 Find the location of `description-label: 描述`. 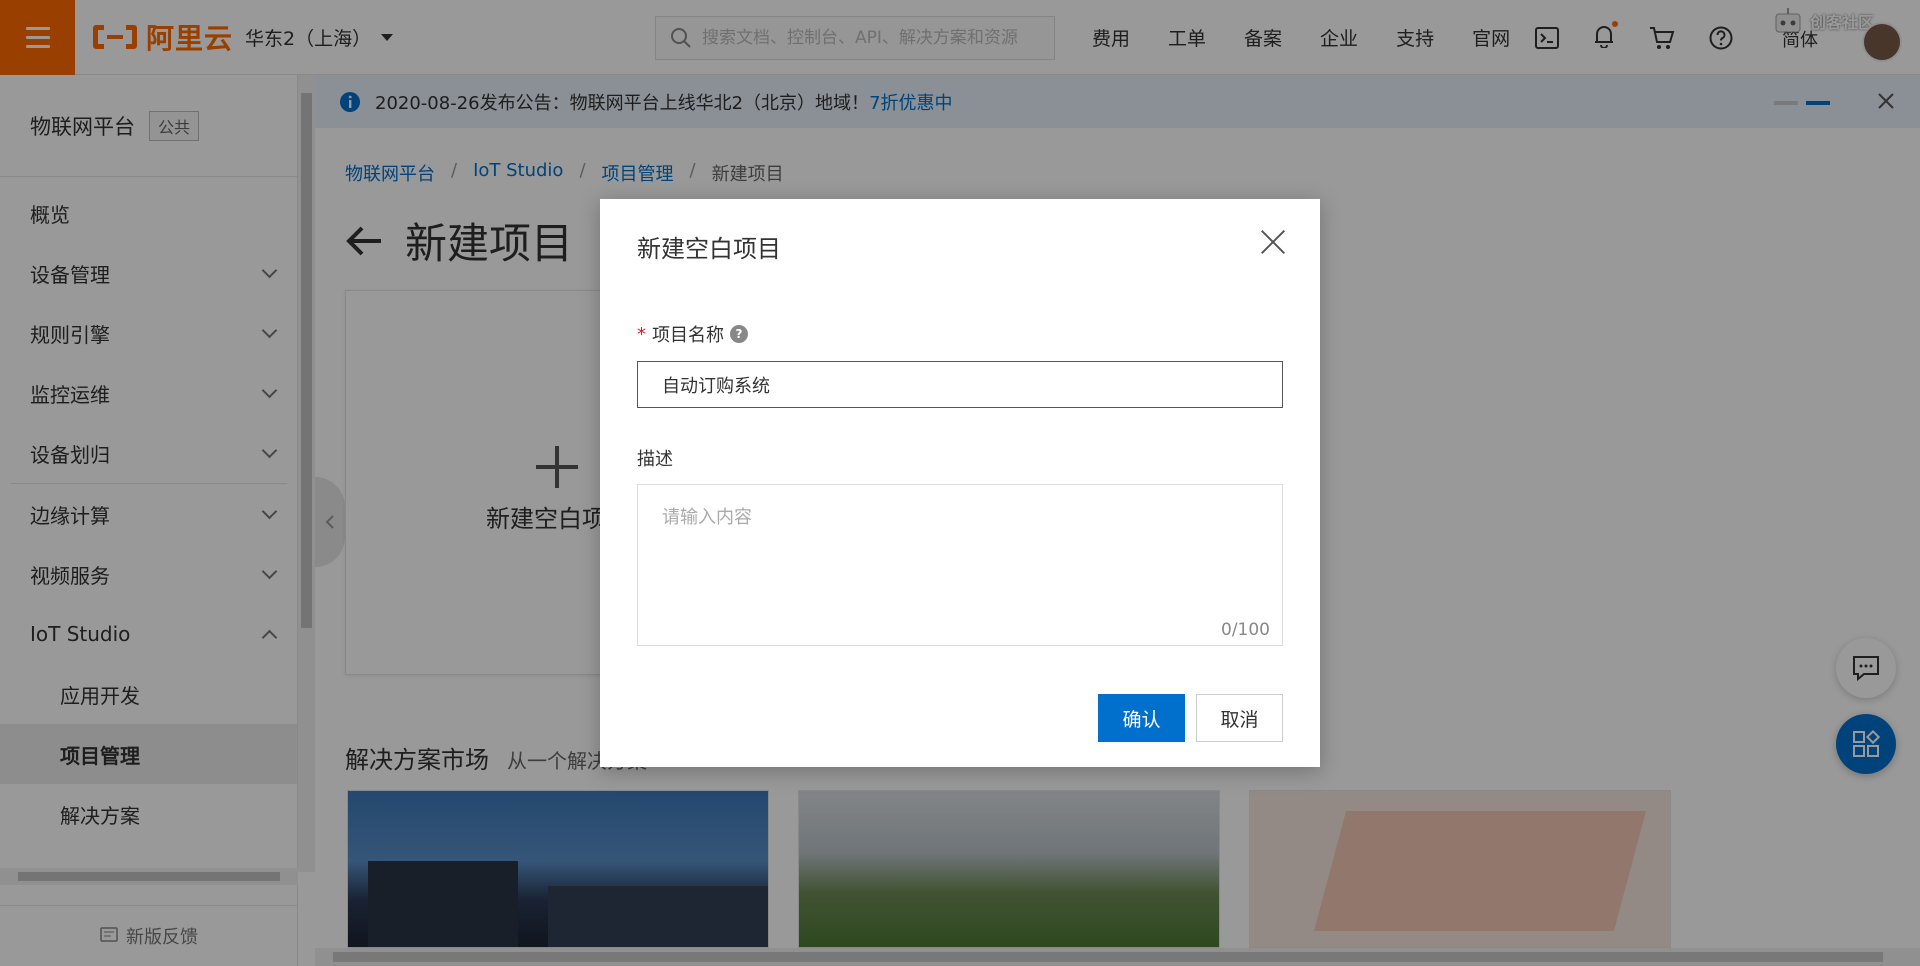

description-label: 描述 is located at coordinates (655, 458).